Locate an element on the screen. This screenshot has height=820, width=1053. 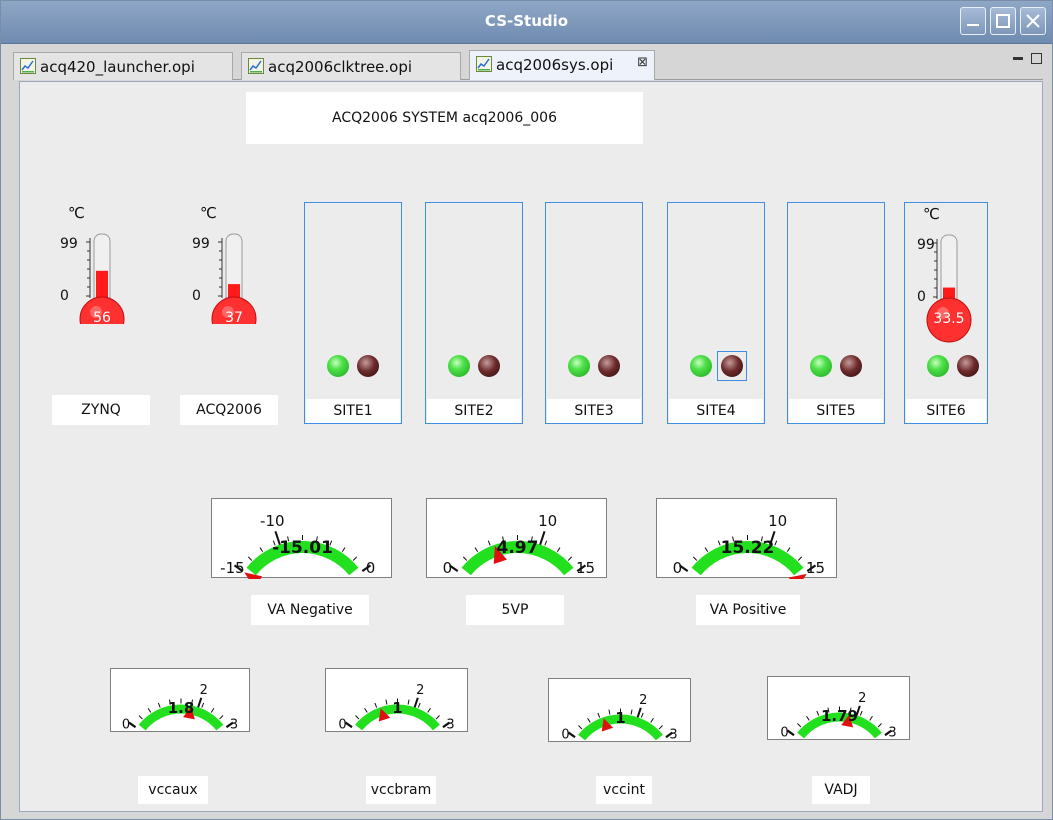
meter-5vp: 0 15 10 4.97 is located at coordinates (516, 538).